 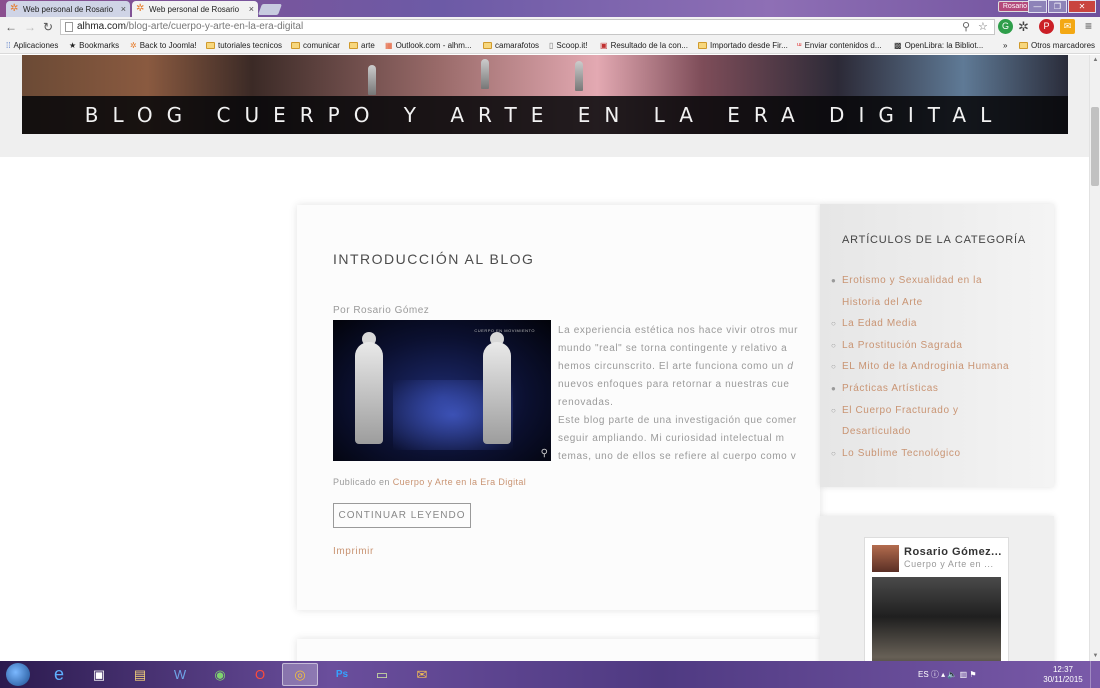 I want to click on scroll-up-icon: ▲, so click(x=1095, y=60).